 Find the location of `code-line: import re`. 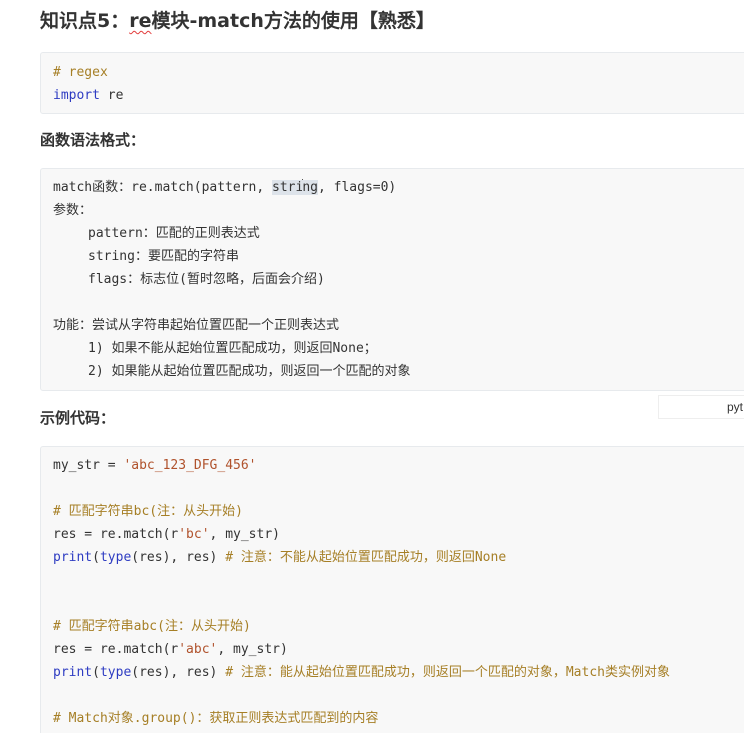

code-line: import re is located at coordinates (88, 95).